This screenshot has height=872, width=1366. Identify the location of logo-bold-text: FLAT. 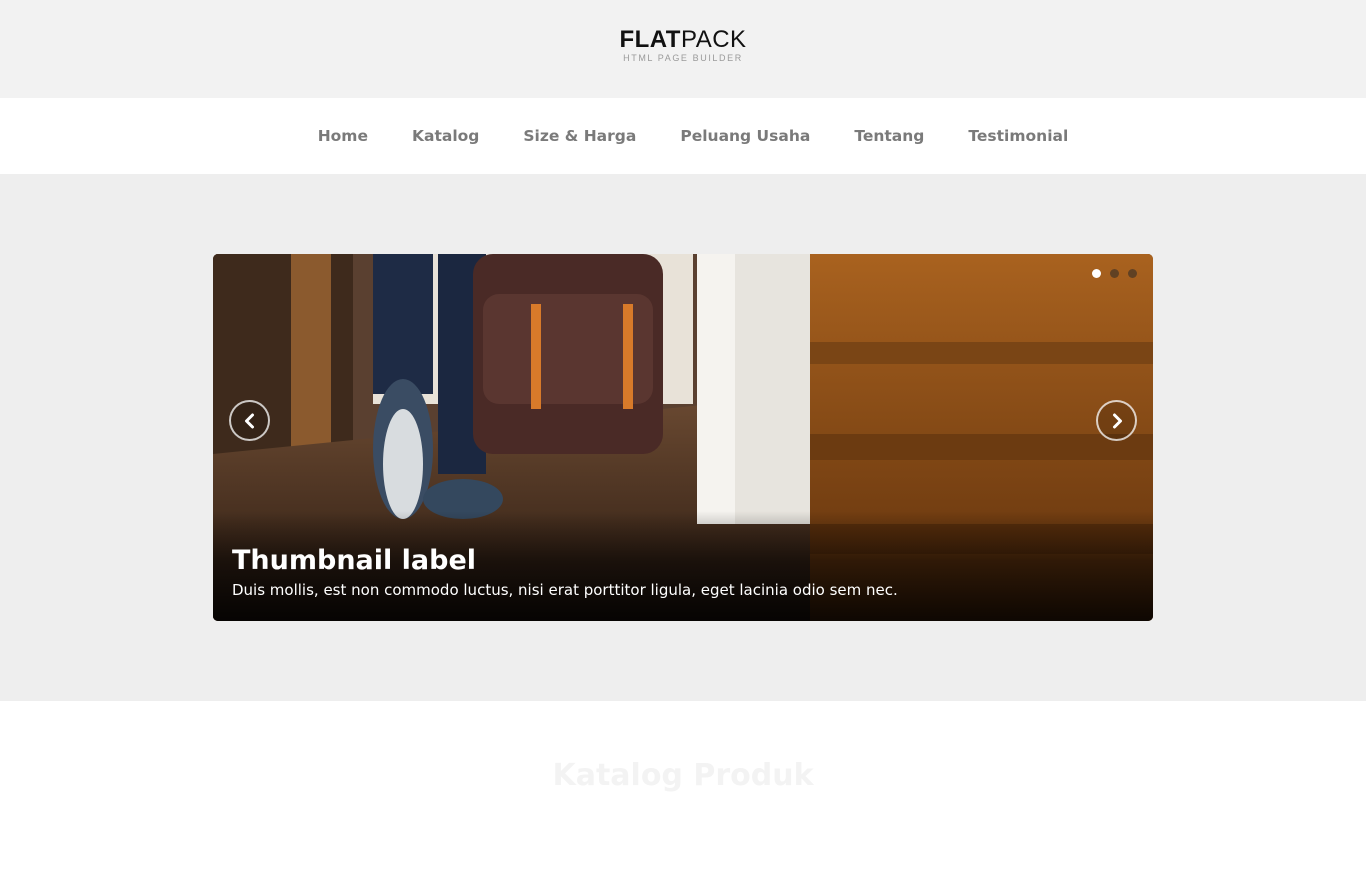
(650, 39).